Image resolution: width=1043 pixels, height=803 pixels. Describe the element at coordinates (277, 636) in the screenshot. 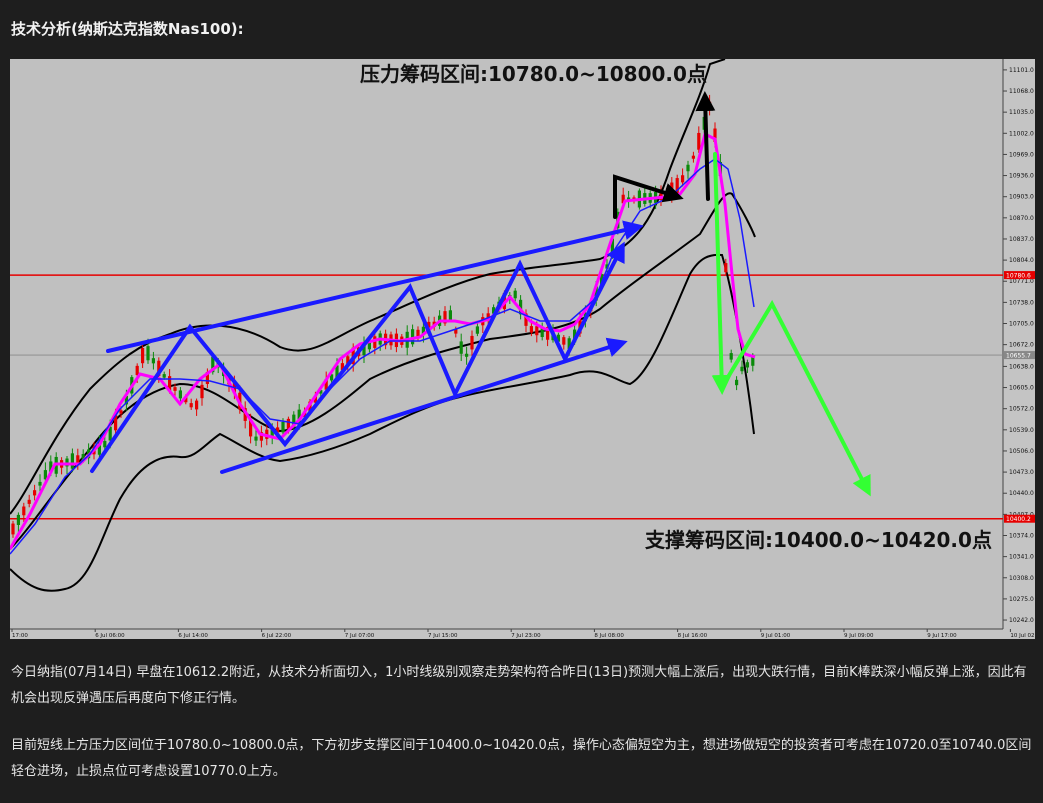

I see `time-tick-label: 6 Jul 22:00` at that location.